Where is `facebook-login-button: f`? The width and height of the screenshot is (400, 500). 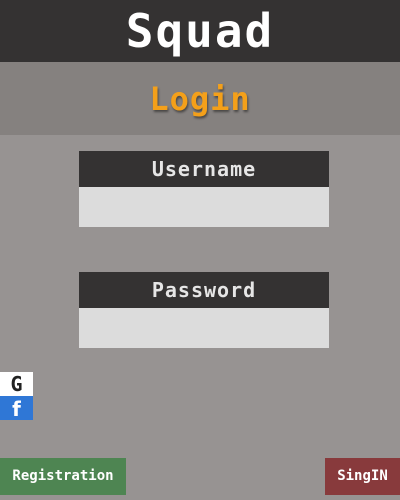 facebook-login-button: f is located at coordinates (16, 408).